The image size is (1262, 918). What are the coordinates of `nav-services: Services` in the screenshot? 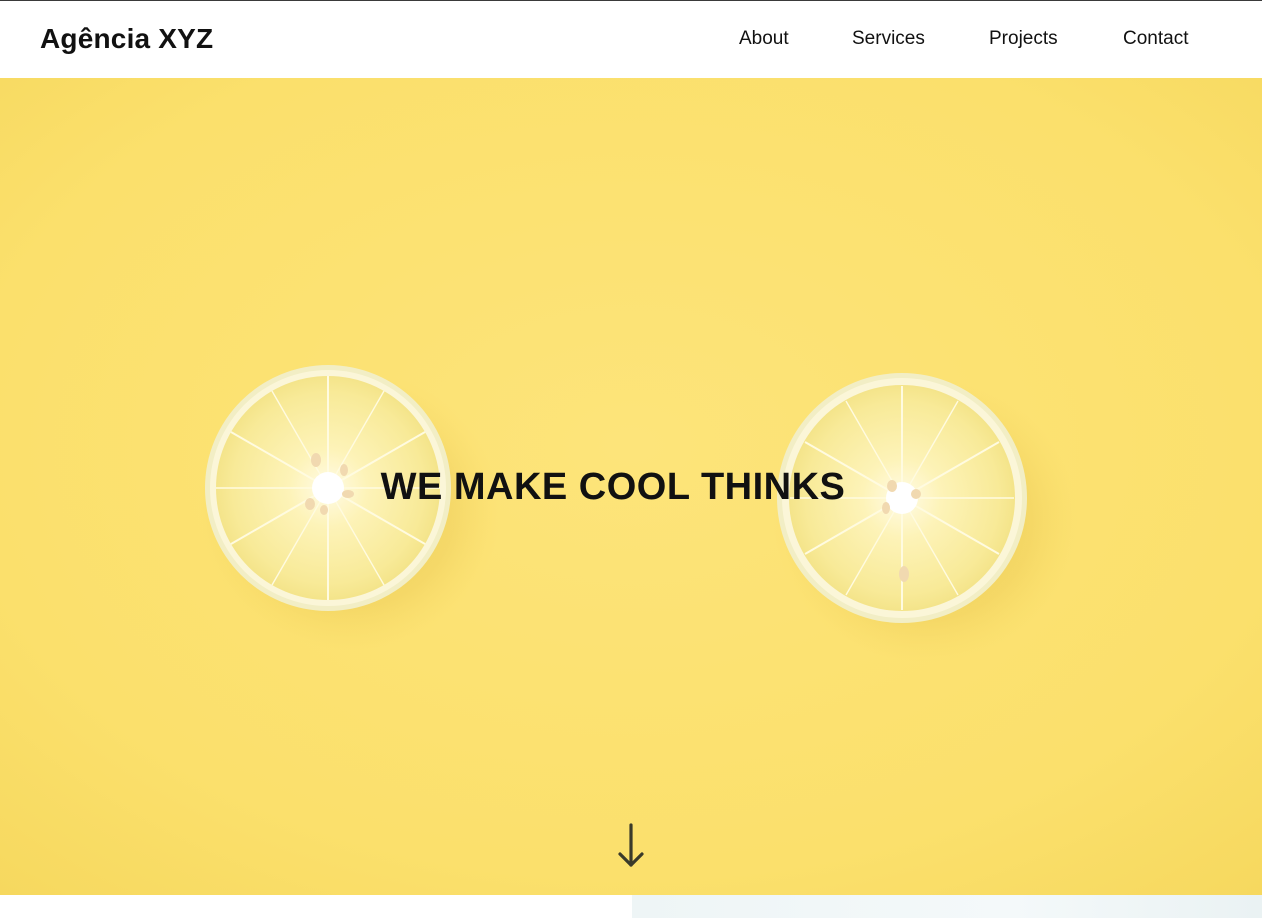 It's located at (888, 39).